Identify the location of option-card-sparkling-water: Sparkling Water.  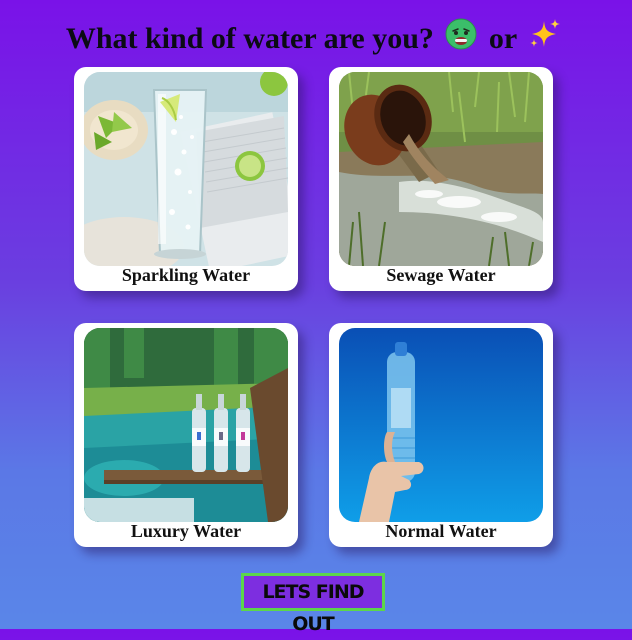
(186, 179).